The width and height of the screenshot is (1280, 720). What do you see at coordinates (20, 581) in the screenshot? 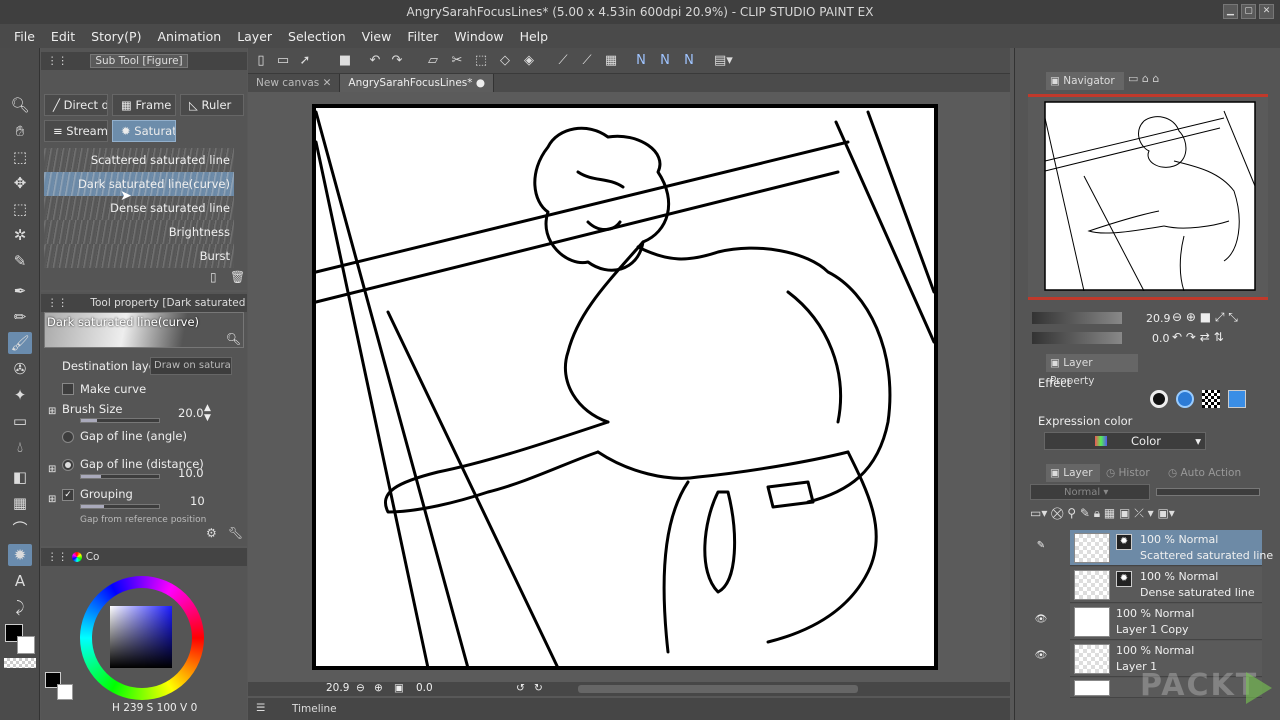
I see `text-tool-icon: A` at bounding box center [20, 581].